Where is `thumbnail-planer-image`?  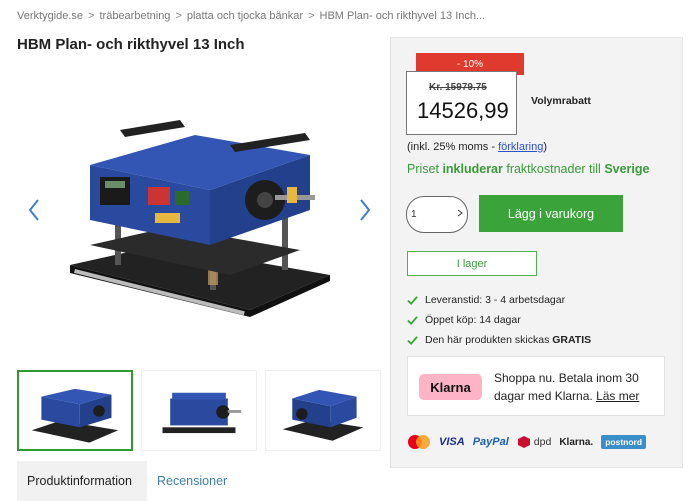
thumbnail-planer-image is located at coordinates (75, 415).